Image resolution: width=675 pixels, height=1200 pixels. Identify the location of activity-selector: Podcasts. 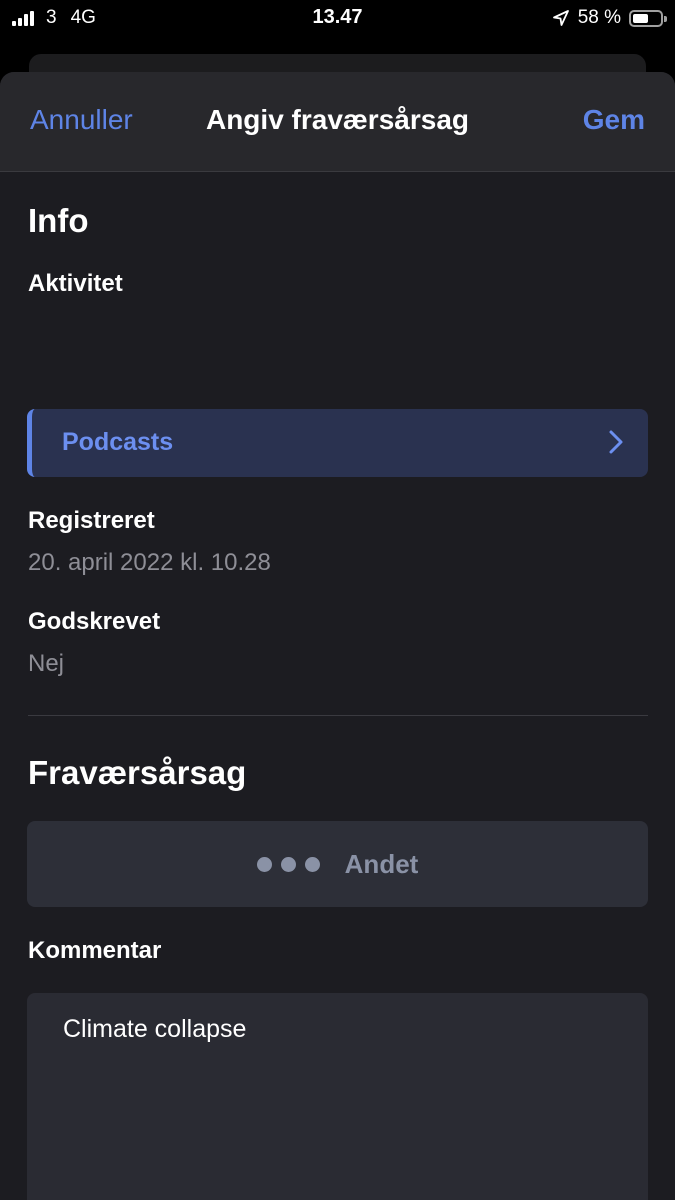
(337, 443).